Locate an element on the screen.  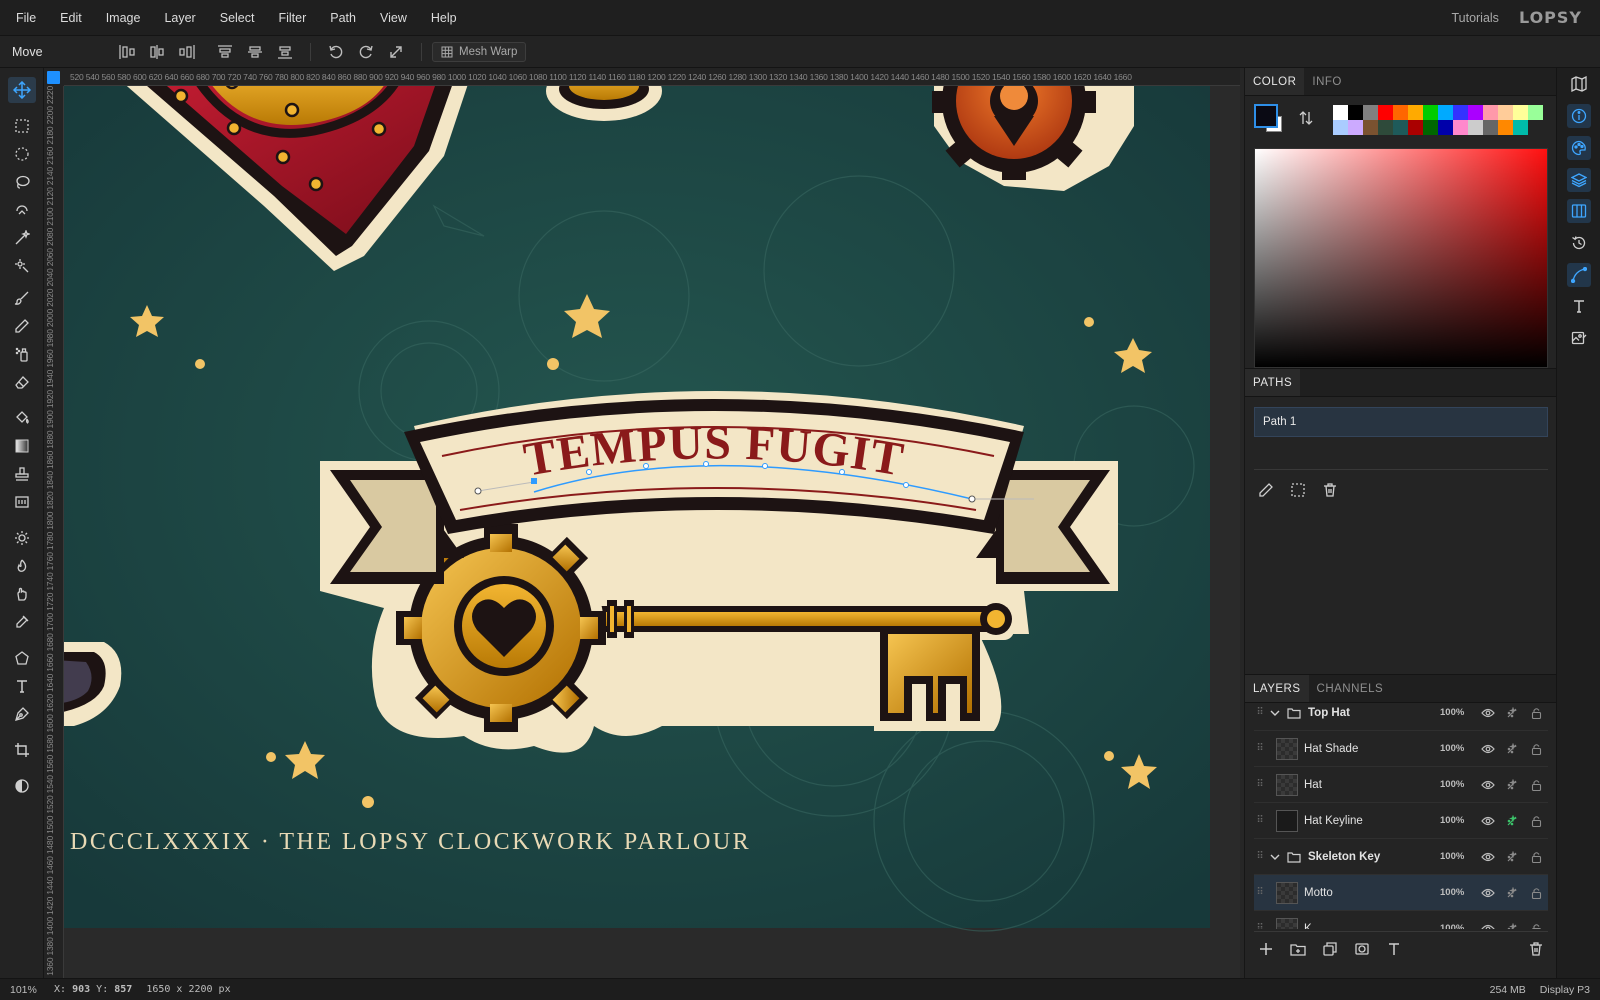
menu-layer: Layer is located at coordinates (179, 18).